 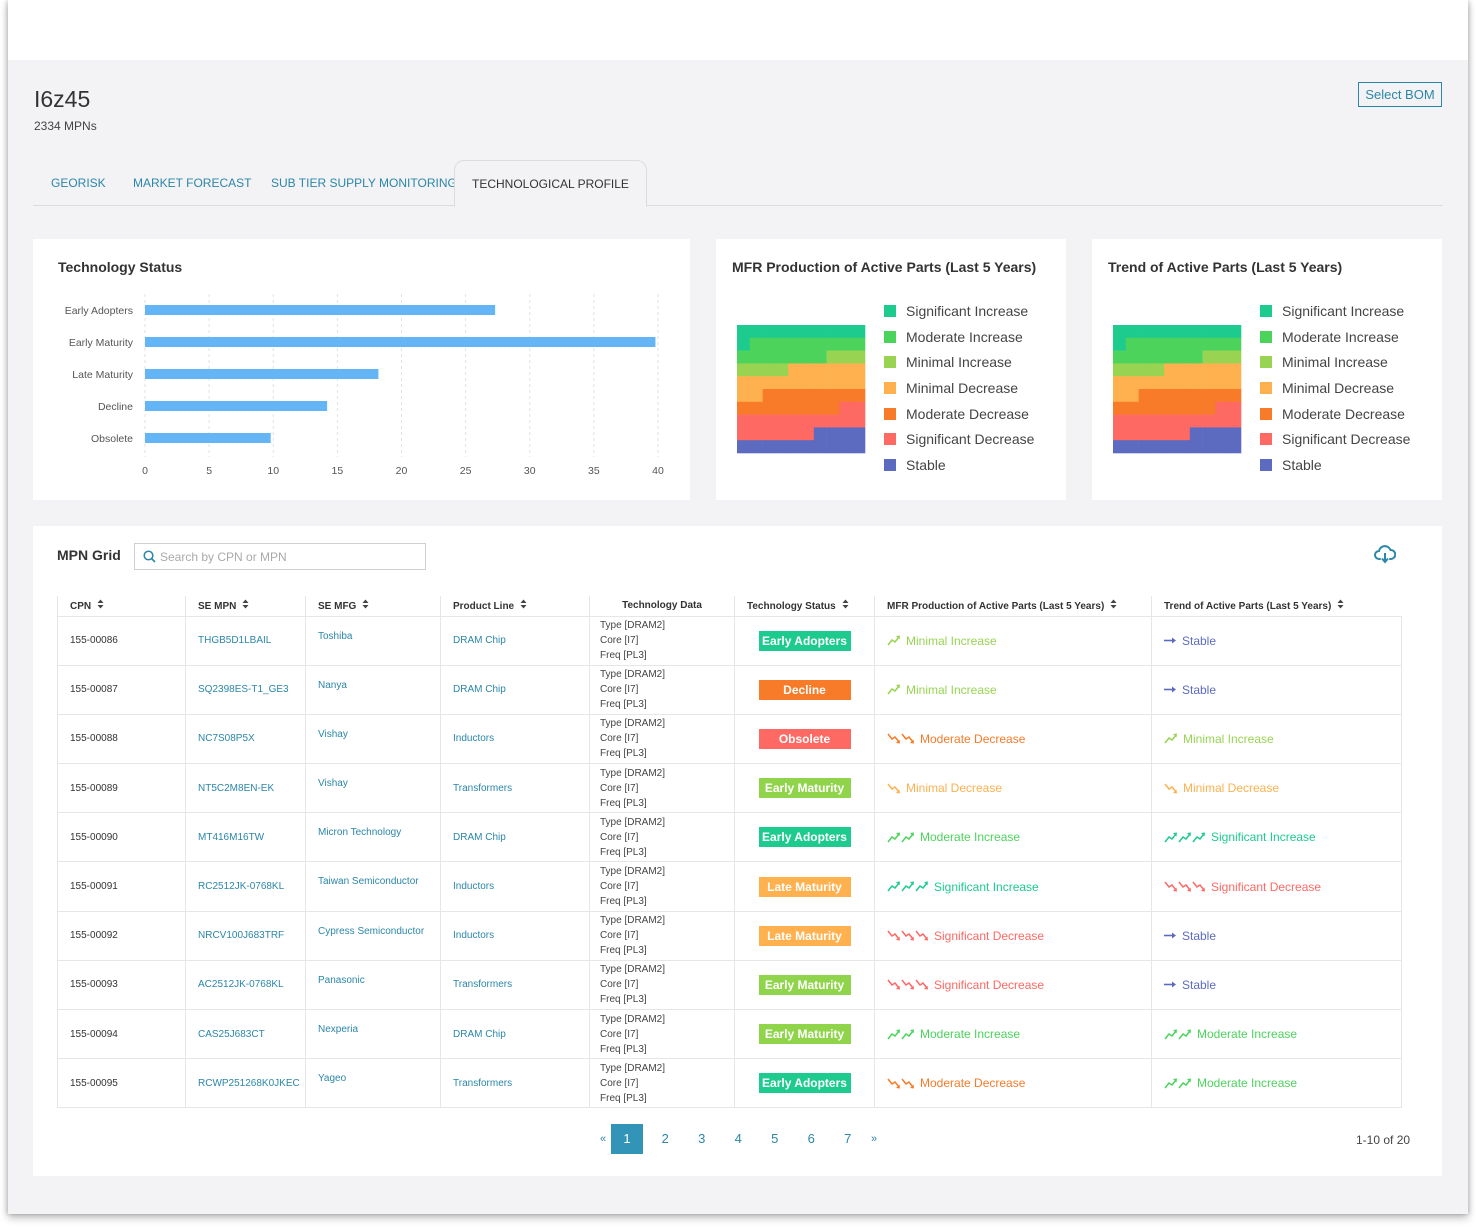 What do you see at coordinates (619, 1083) in the screenshot?
I see `tech-core: Core [I7]` at bounding box center [619, 1083].